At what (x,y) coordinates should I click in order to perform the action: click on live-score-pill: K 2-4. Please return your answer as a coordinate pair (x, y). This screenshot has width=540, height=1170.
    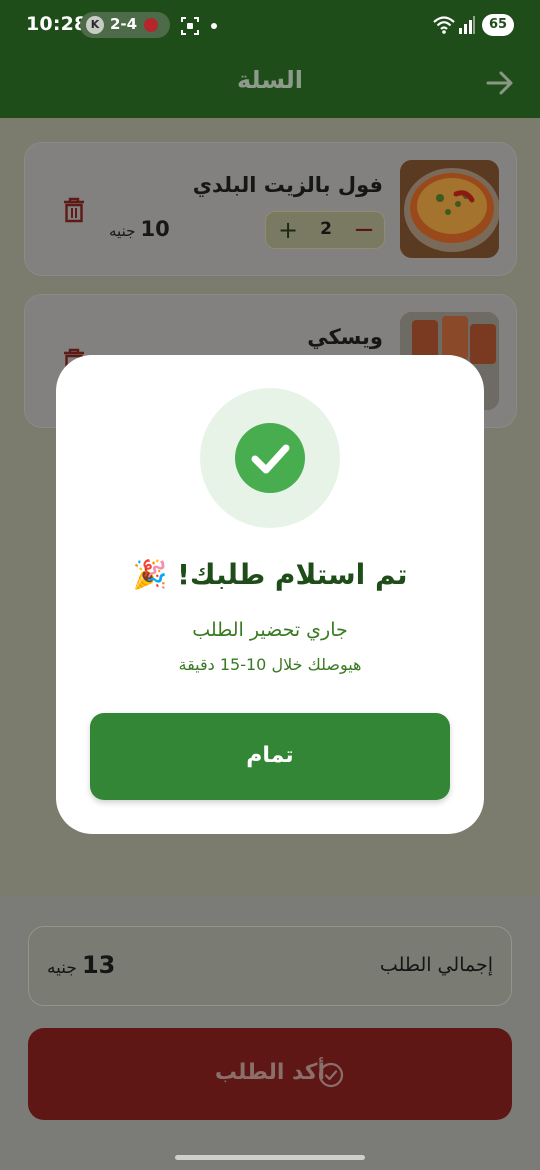
    Looking at the image, I should click on (125, 25).